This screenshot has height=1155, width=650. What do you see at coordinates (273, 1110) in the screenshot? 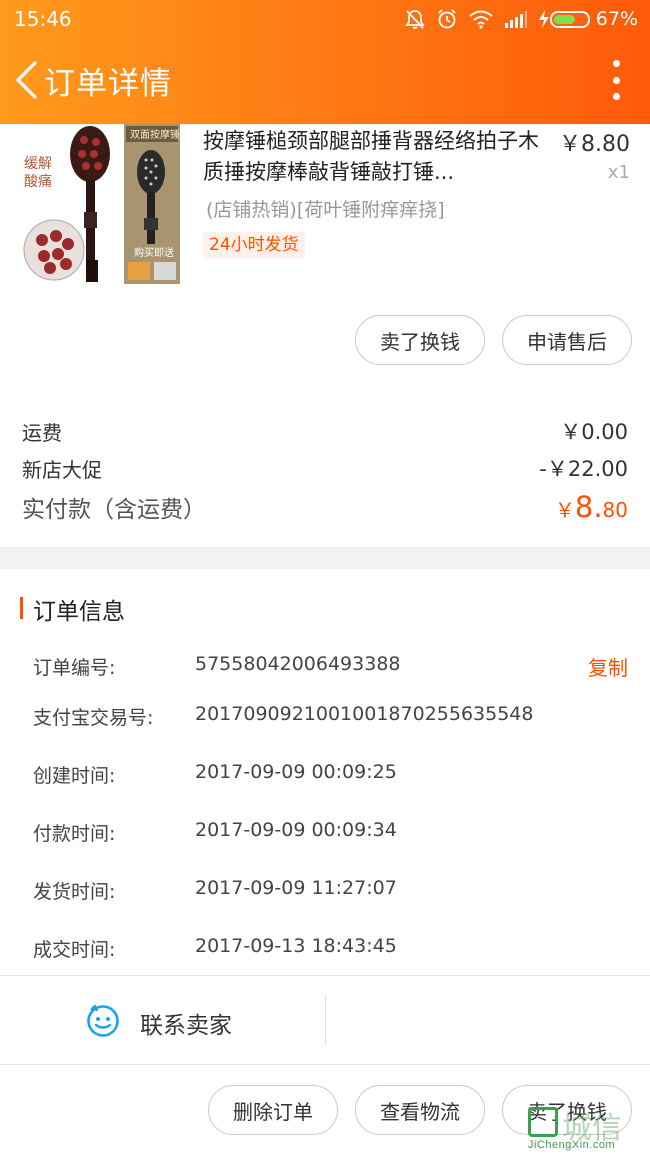
I see `delete-order-button: 删除订单` at bounding box center [273, 1110].